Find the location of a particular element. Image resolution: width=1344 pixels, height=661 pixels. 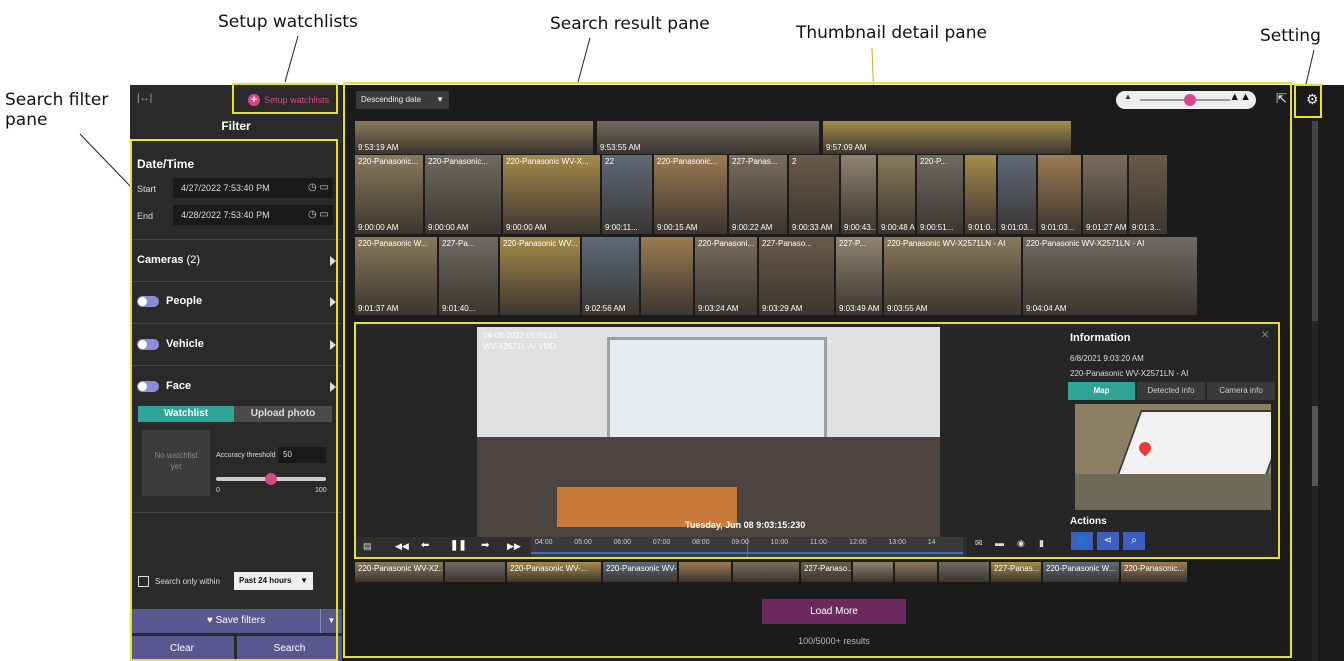

annotation-setup-watchlists: Setup watchlists is located at coordinates (288, 22).